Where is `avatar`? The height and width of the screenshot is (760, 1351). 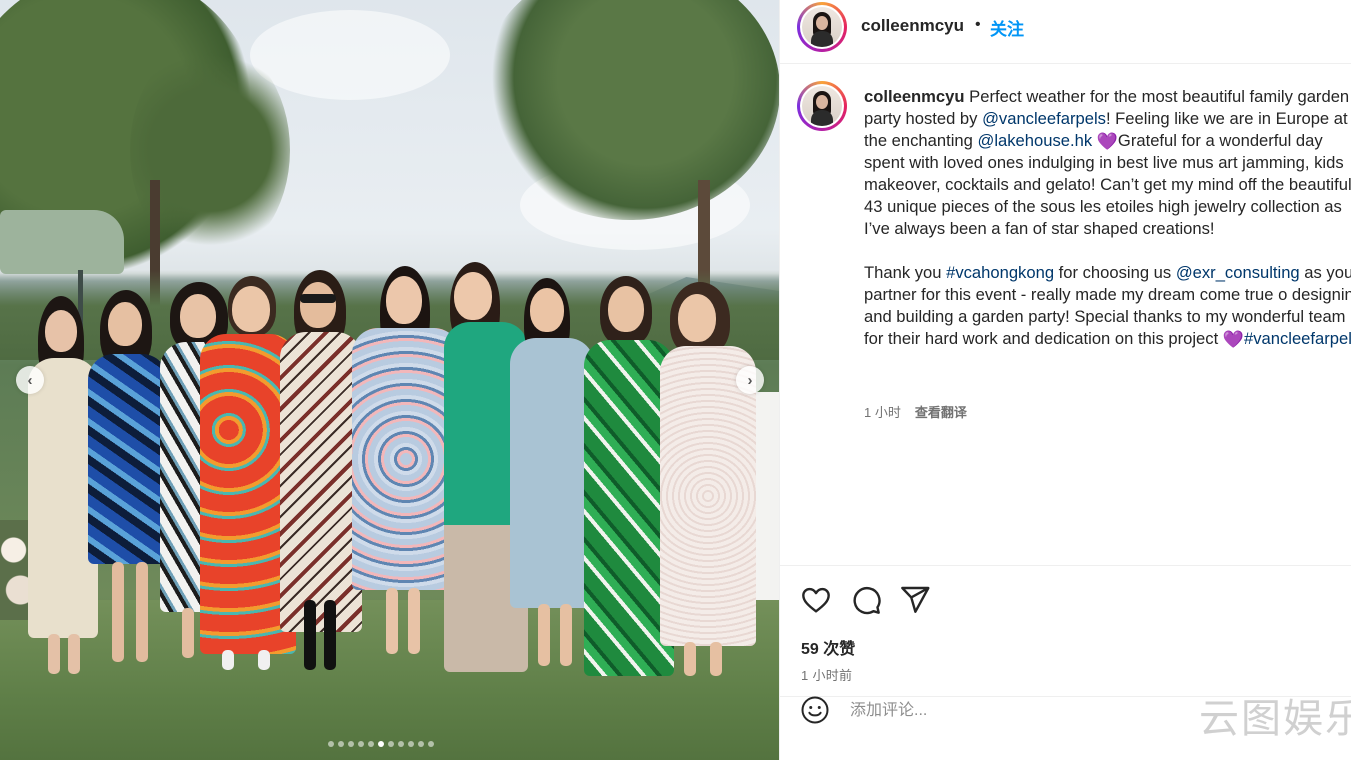
avatar is located at coordinates (822, 27).